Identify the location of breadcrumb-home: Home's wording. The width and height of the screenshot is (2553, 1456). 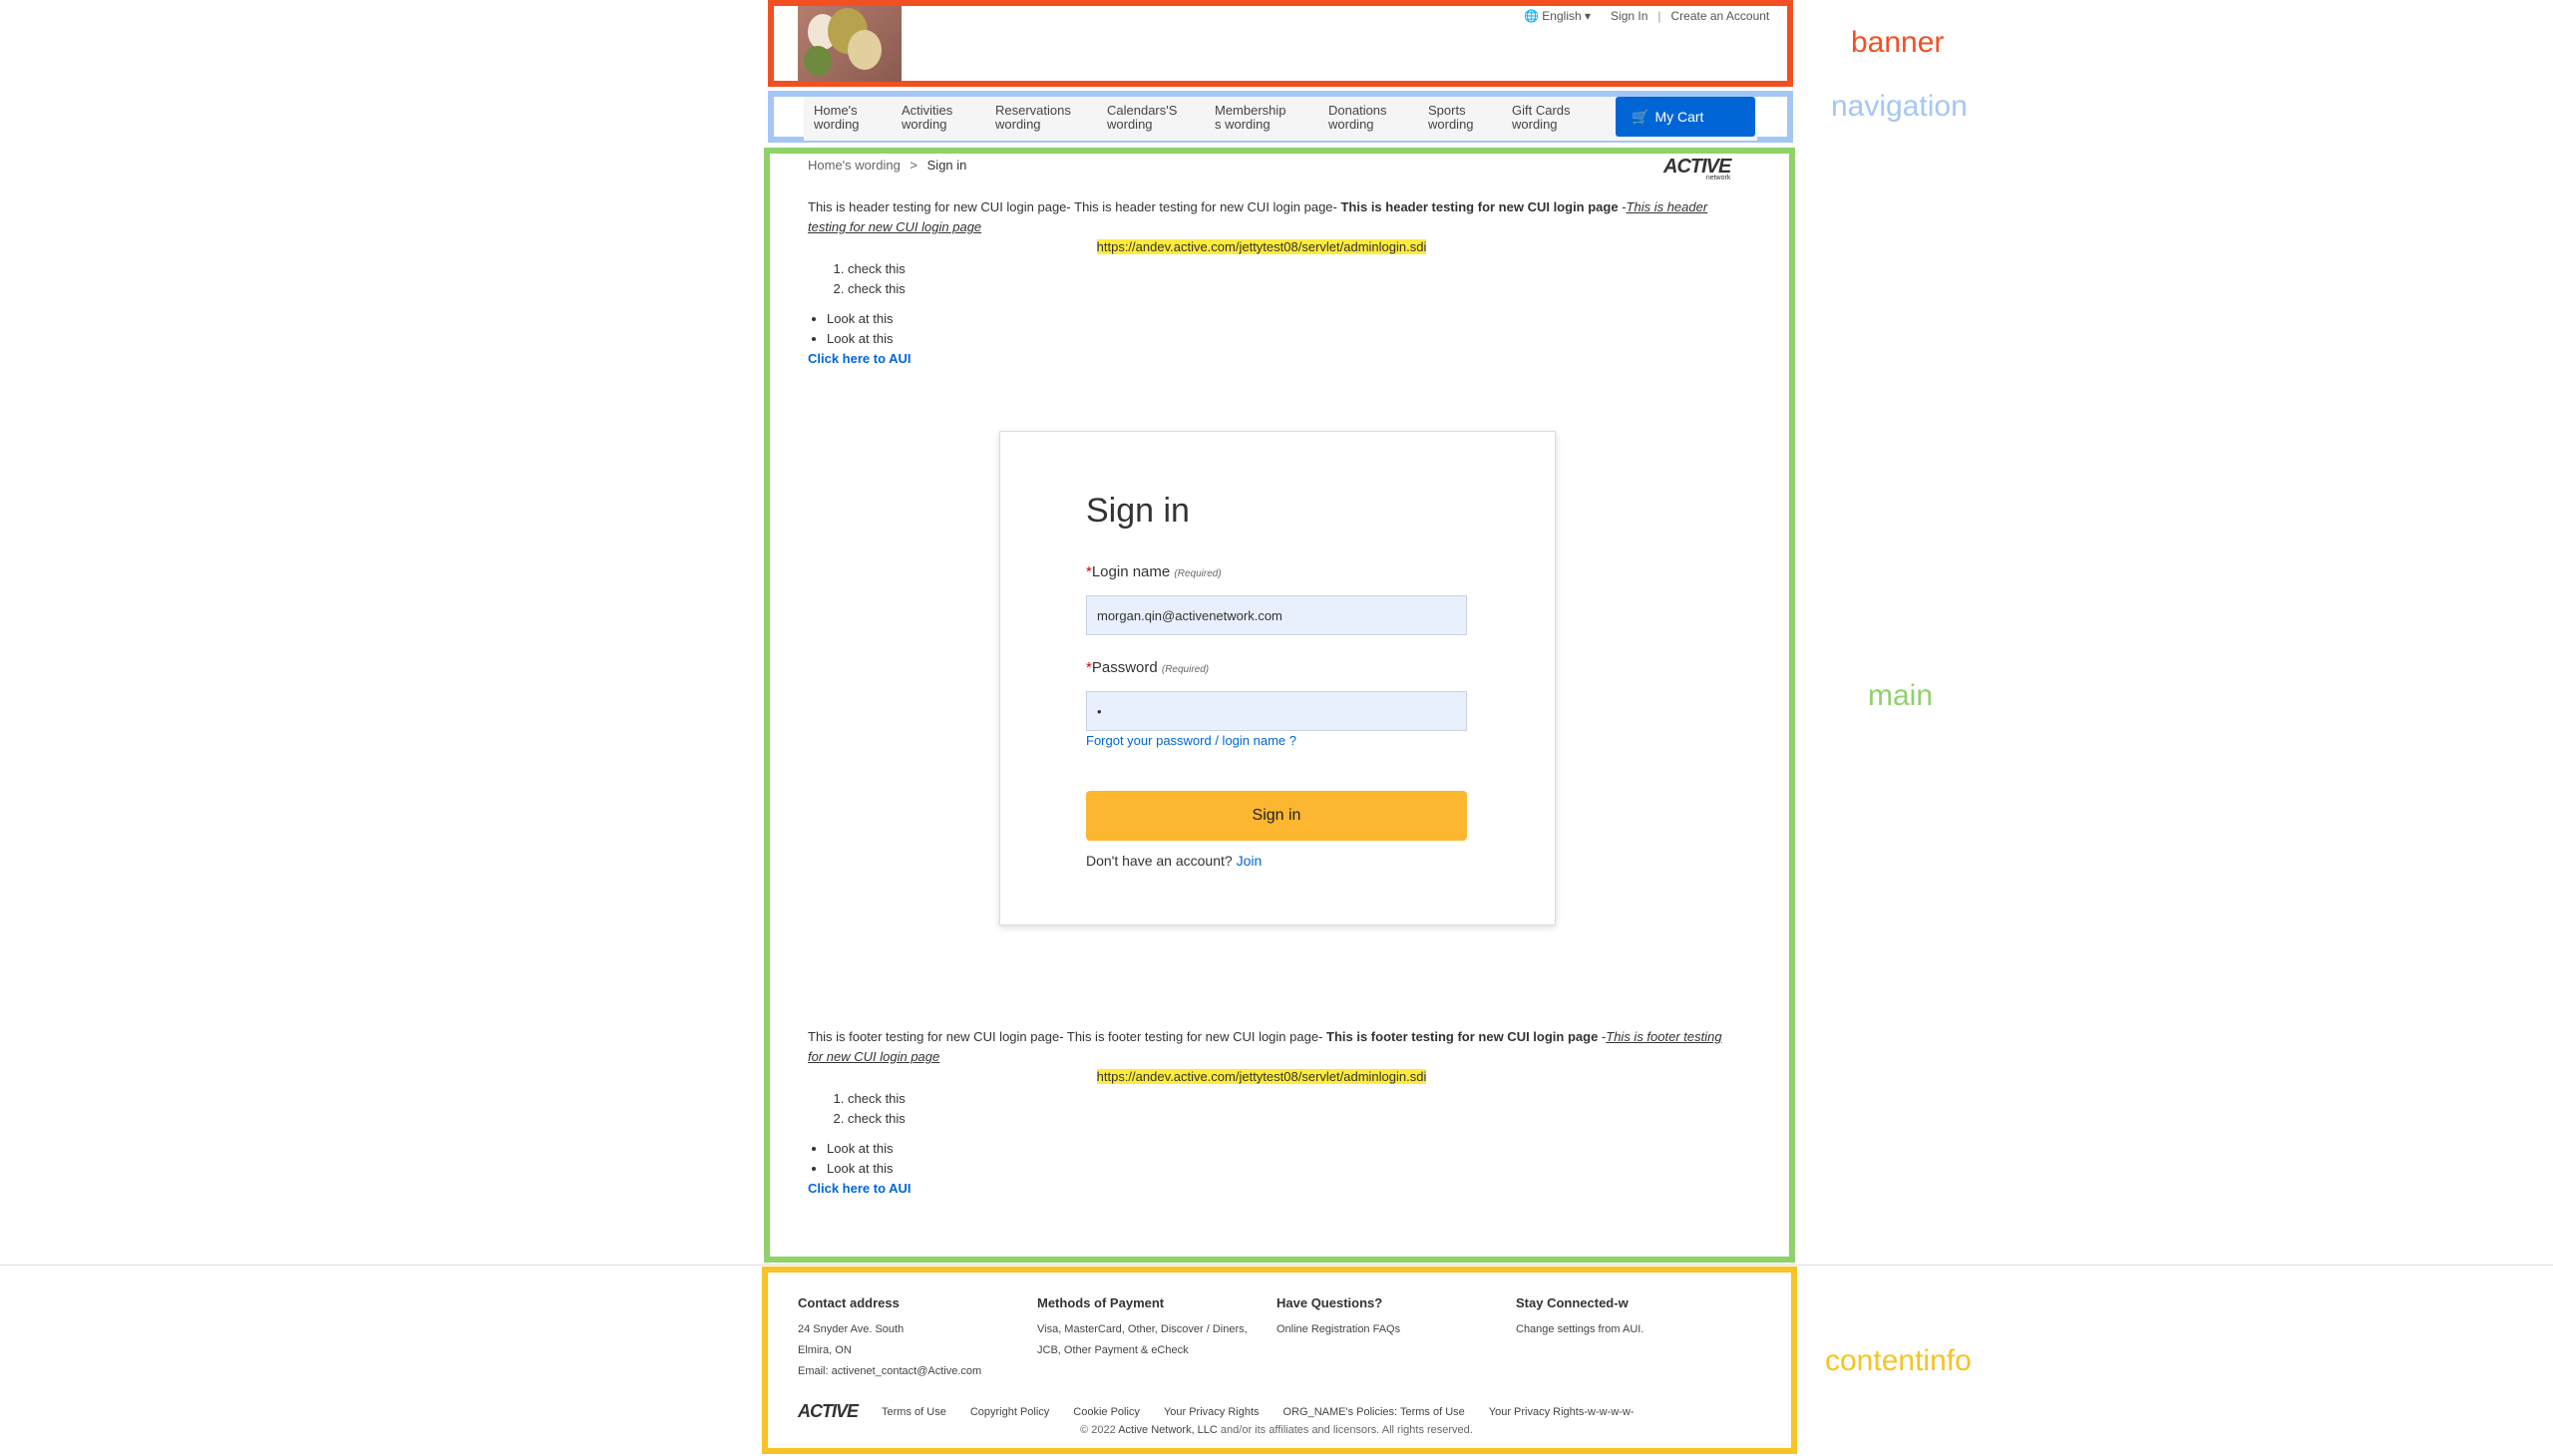
(855, 165).